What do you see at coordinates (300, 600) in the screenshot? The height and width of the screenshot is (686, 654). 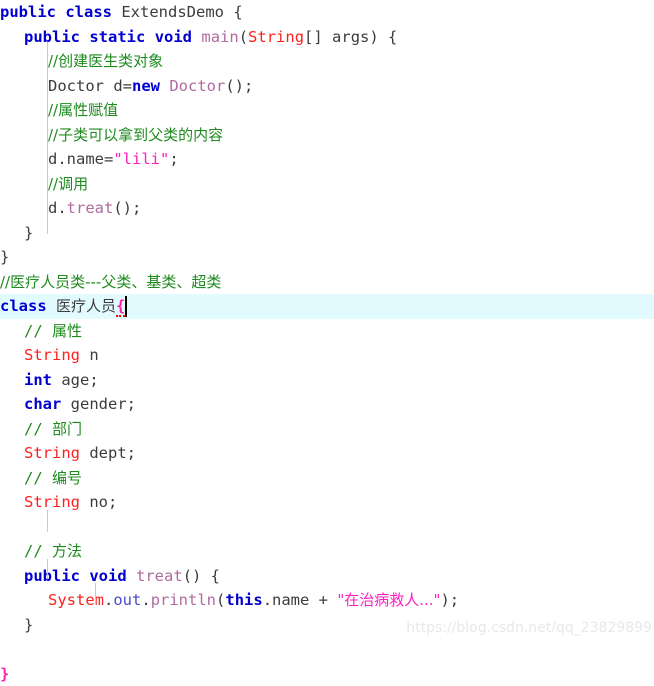 I see `code-token: .name +` at bounding box center [300, 600].